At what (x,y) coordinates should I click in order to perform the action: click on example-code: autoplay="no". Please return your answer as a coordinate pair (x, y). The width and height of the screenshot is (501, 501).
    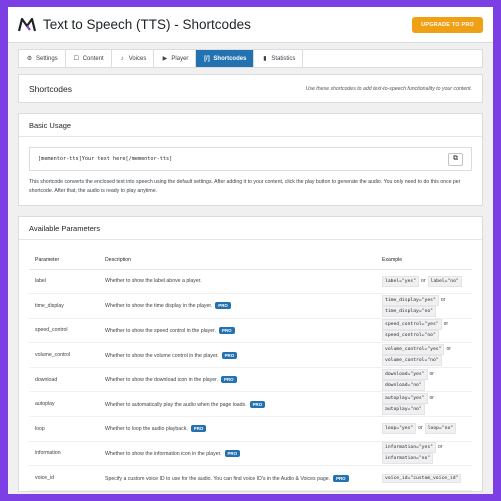
    Looking at the image, I should click on (403, 410).